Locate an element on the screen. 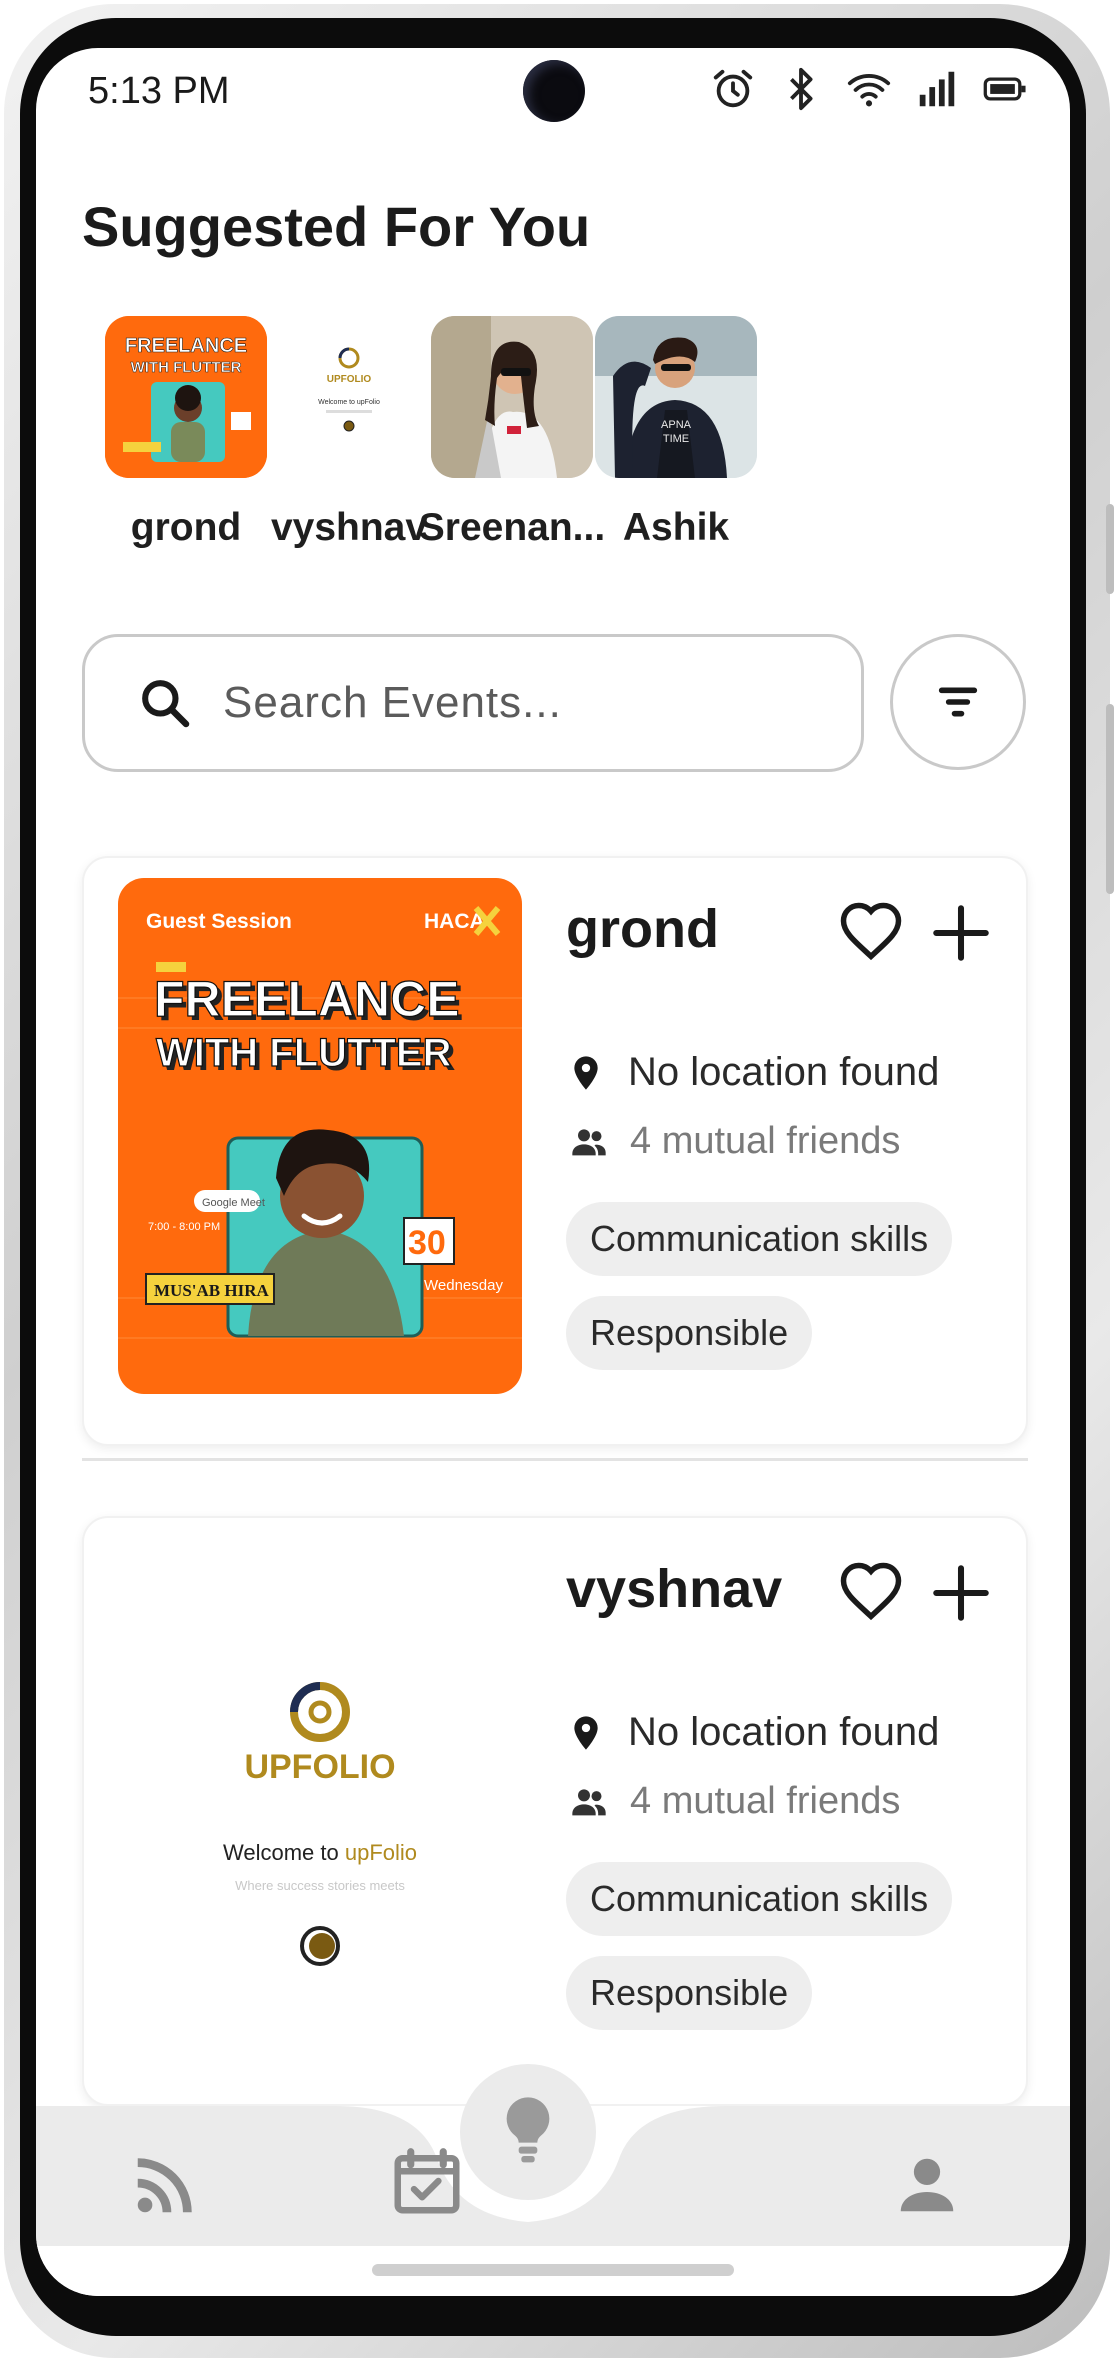 The image size is (1118, 2362). suggested-name: Ashik is located at coordinates (676, 527).